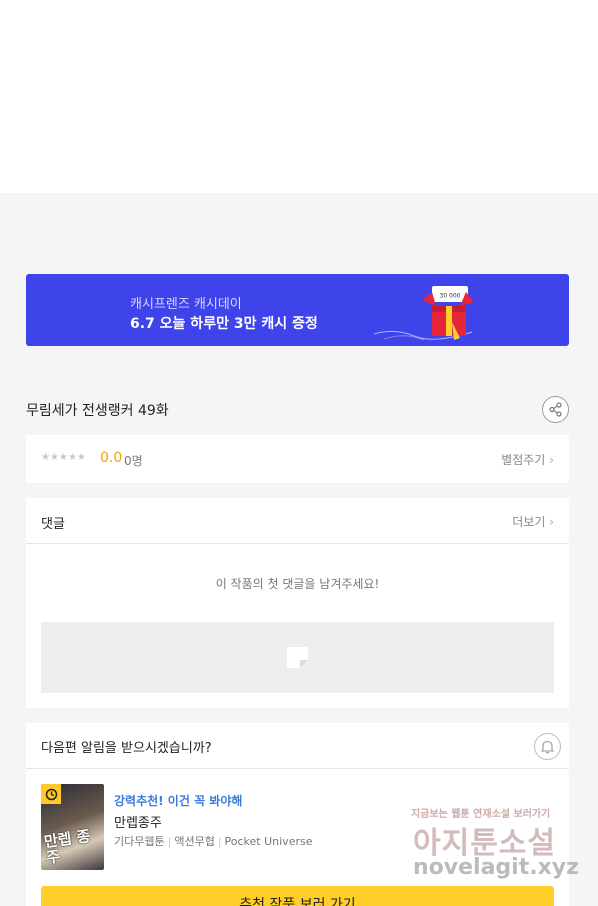 This screenshot has width=598, height=906. Describe the element at coordinates (529, 522) in the screenshot. I see `more-label: 더보기` at that location.